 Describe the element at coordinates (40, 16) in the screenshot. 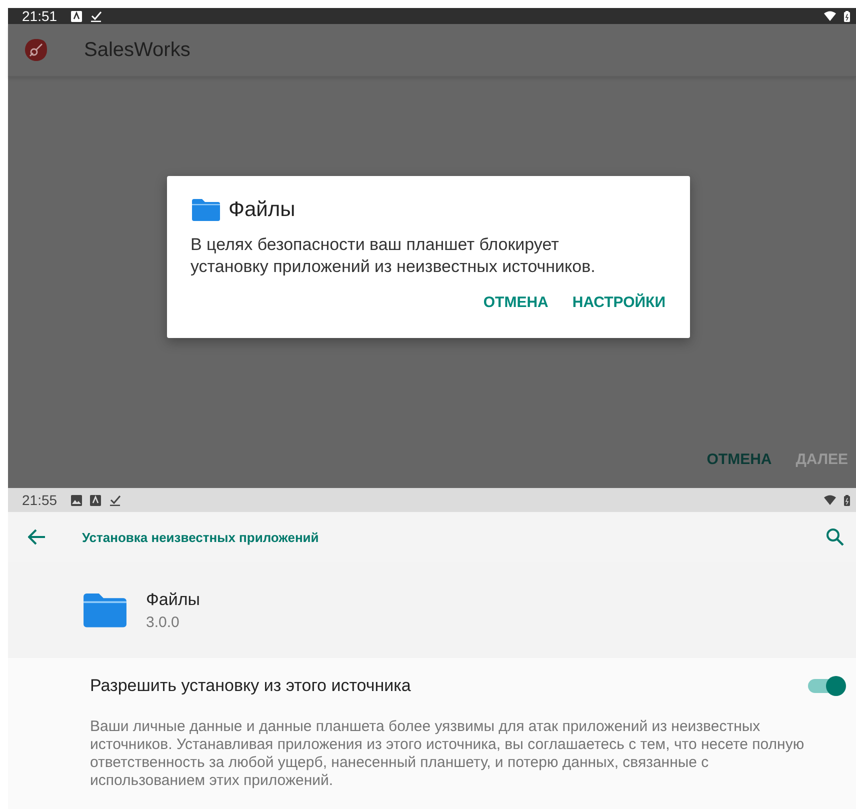

I see `status-time: 21:51` at that location.